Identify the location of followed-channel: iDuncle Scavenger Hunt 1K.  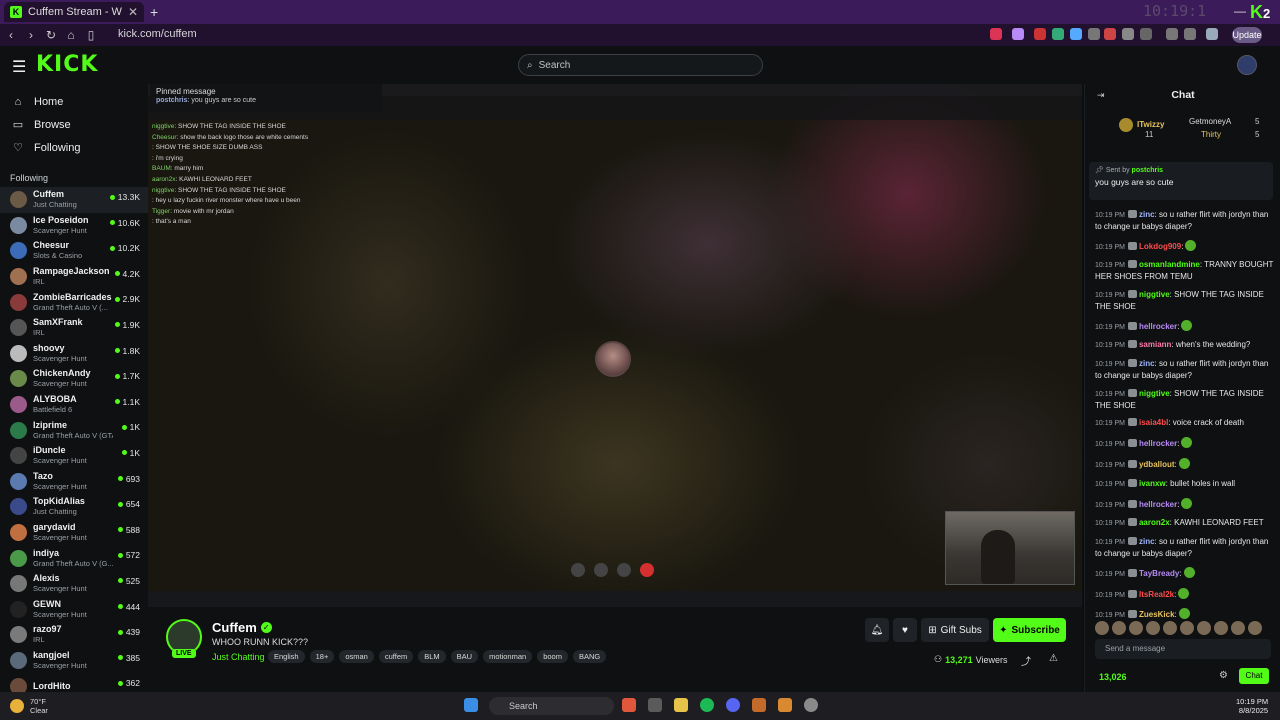
(74, 456).